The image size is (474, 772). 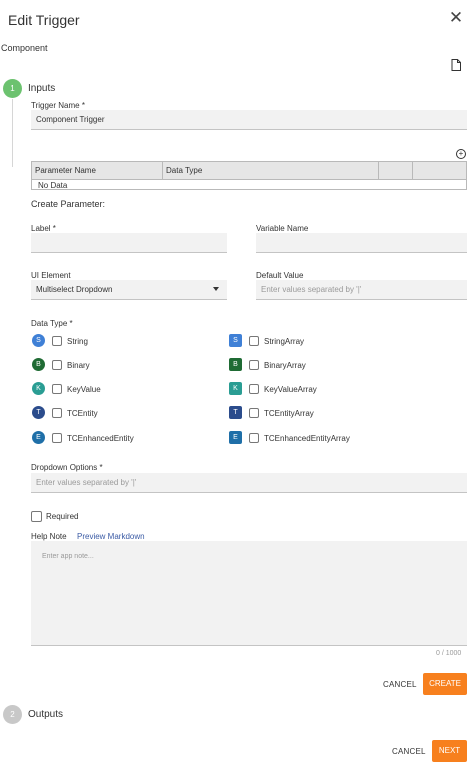 I want to click on step-connector, so click(x=12, y=133).